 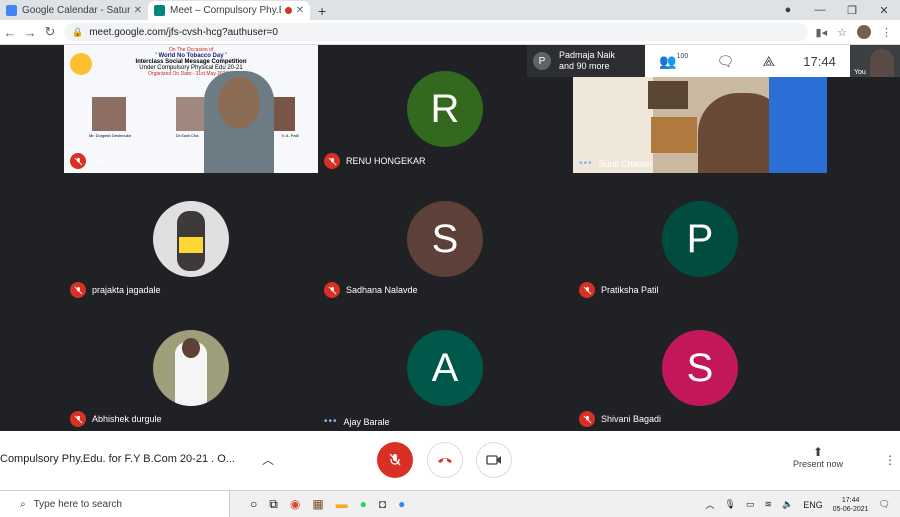 I want to click on calendar-icon, so click(x=11, y=10).